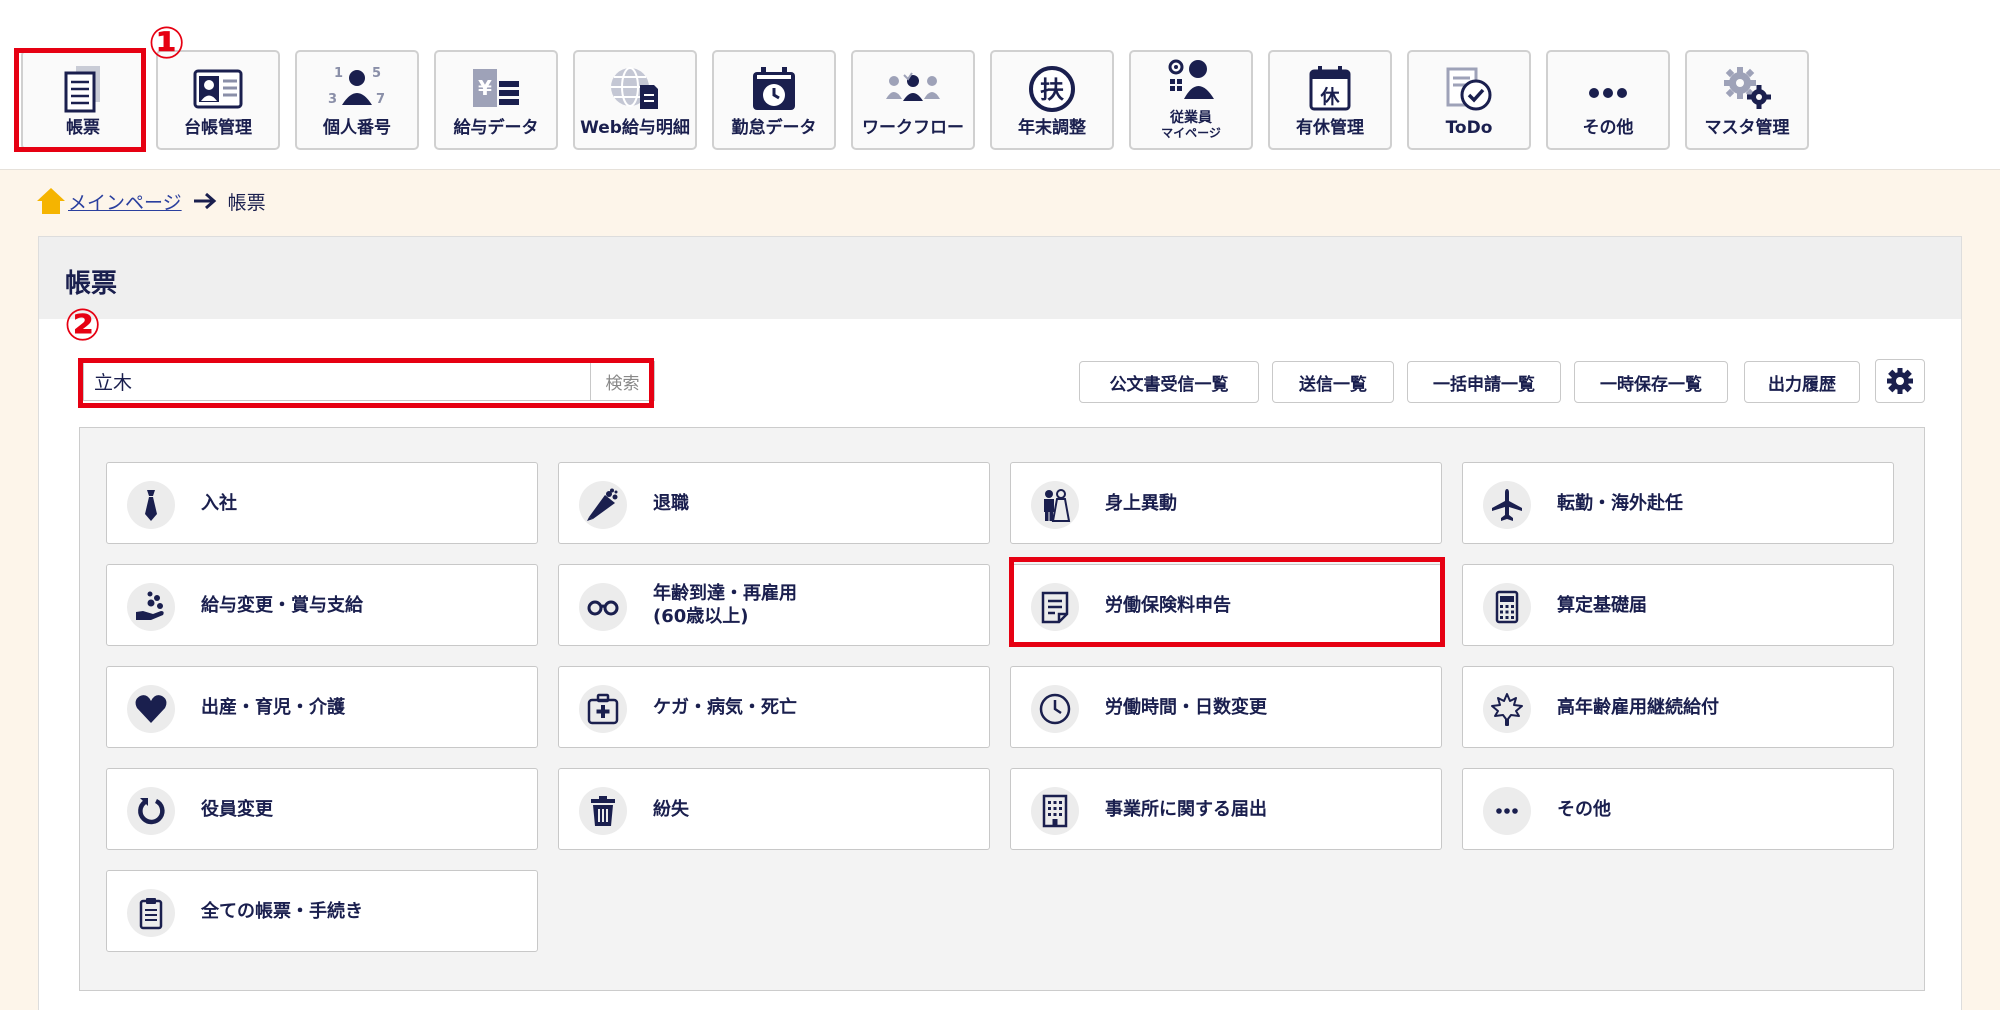 Image resolution: width=2000 pixels, height=1010 pixels. Describe the element at coordinates (1584, 809) in the screenshot. I see `category-label: その他` at that location.